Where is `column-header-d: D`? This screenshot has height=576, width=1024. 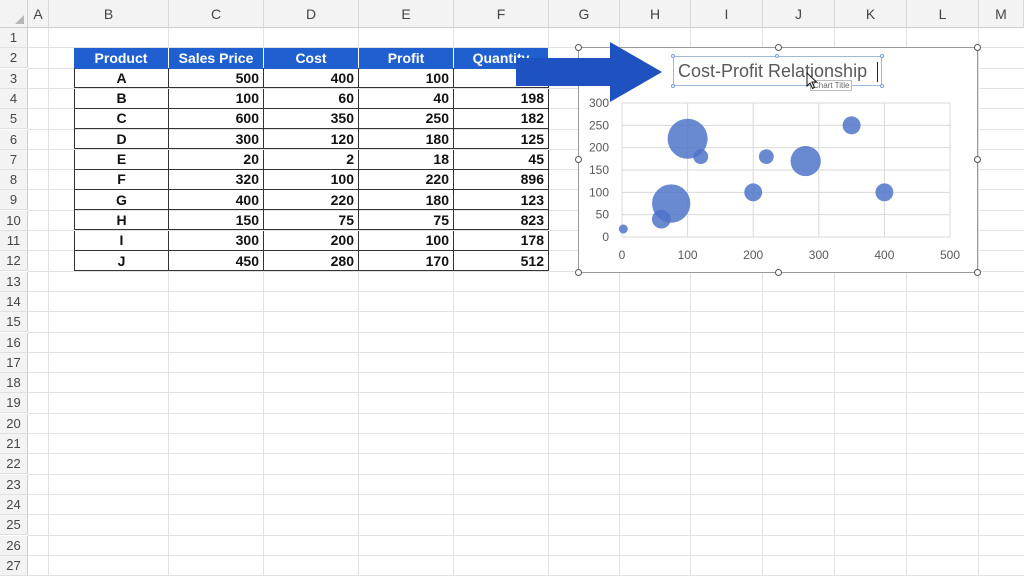
column-header-d: D is located at coordinates (311, 14).